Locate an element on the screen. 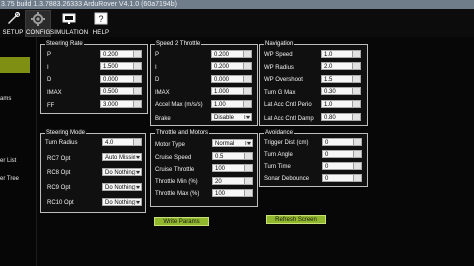  steering-mode-rc7-label: RC7 Opt is located at coordinates (59, 159).